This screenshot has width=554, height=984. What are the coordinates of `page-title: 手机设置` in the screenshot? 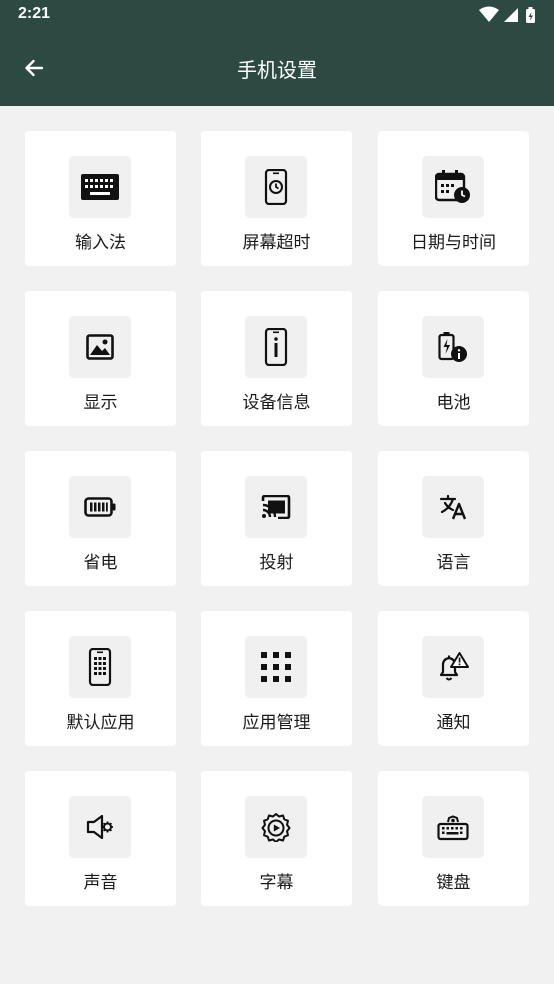 It's located at (277, 70).